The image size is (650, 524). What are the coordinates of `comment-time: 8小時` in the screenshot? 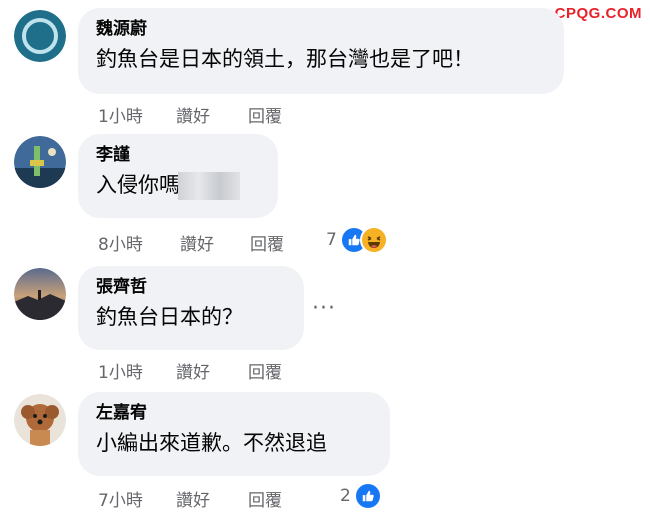 It's located at (120, 242).